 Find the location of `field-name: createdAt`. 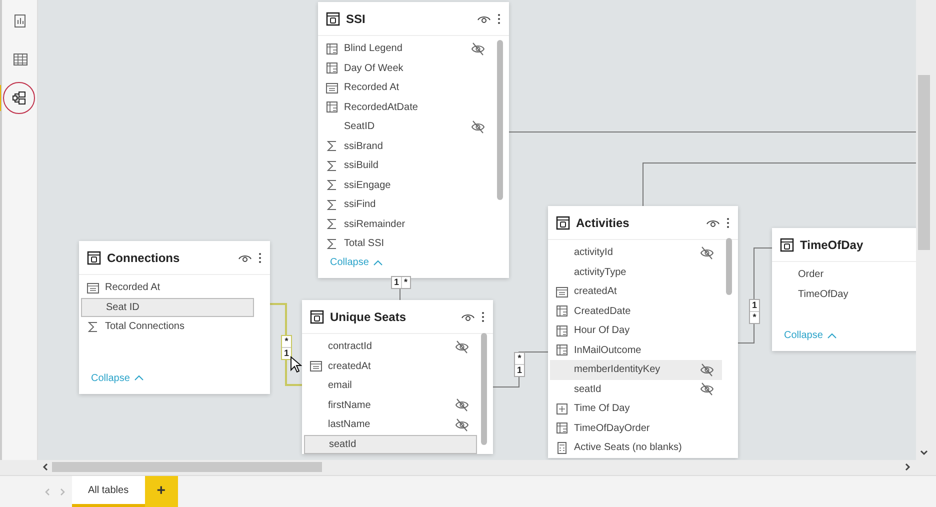

field-name: createdAt is located at coordinates (596, 292).